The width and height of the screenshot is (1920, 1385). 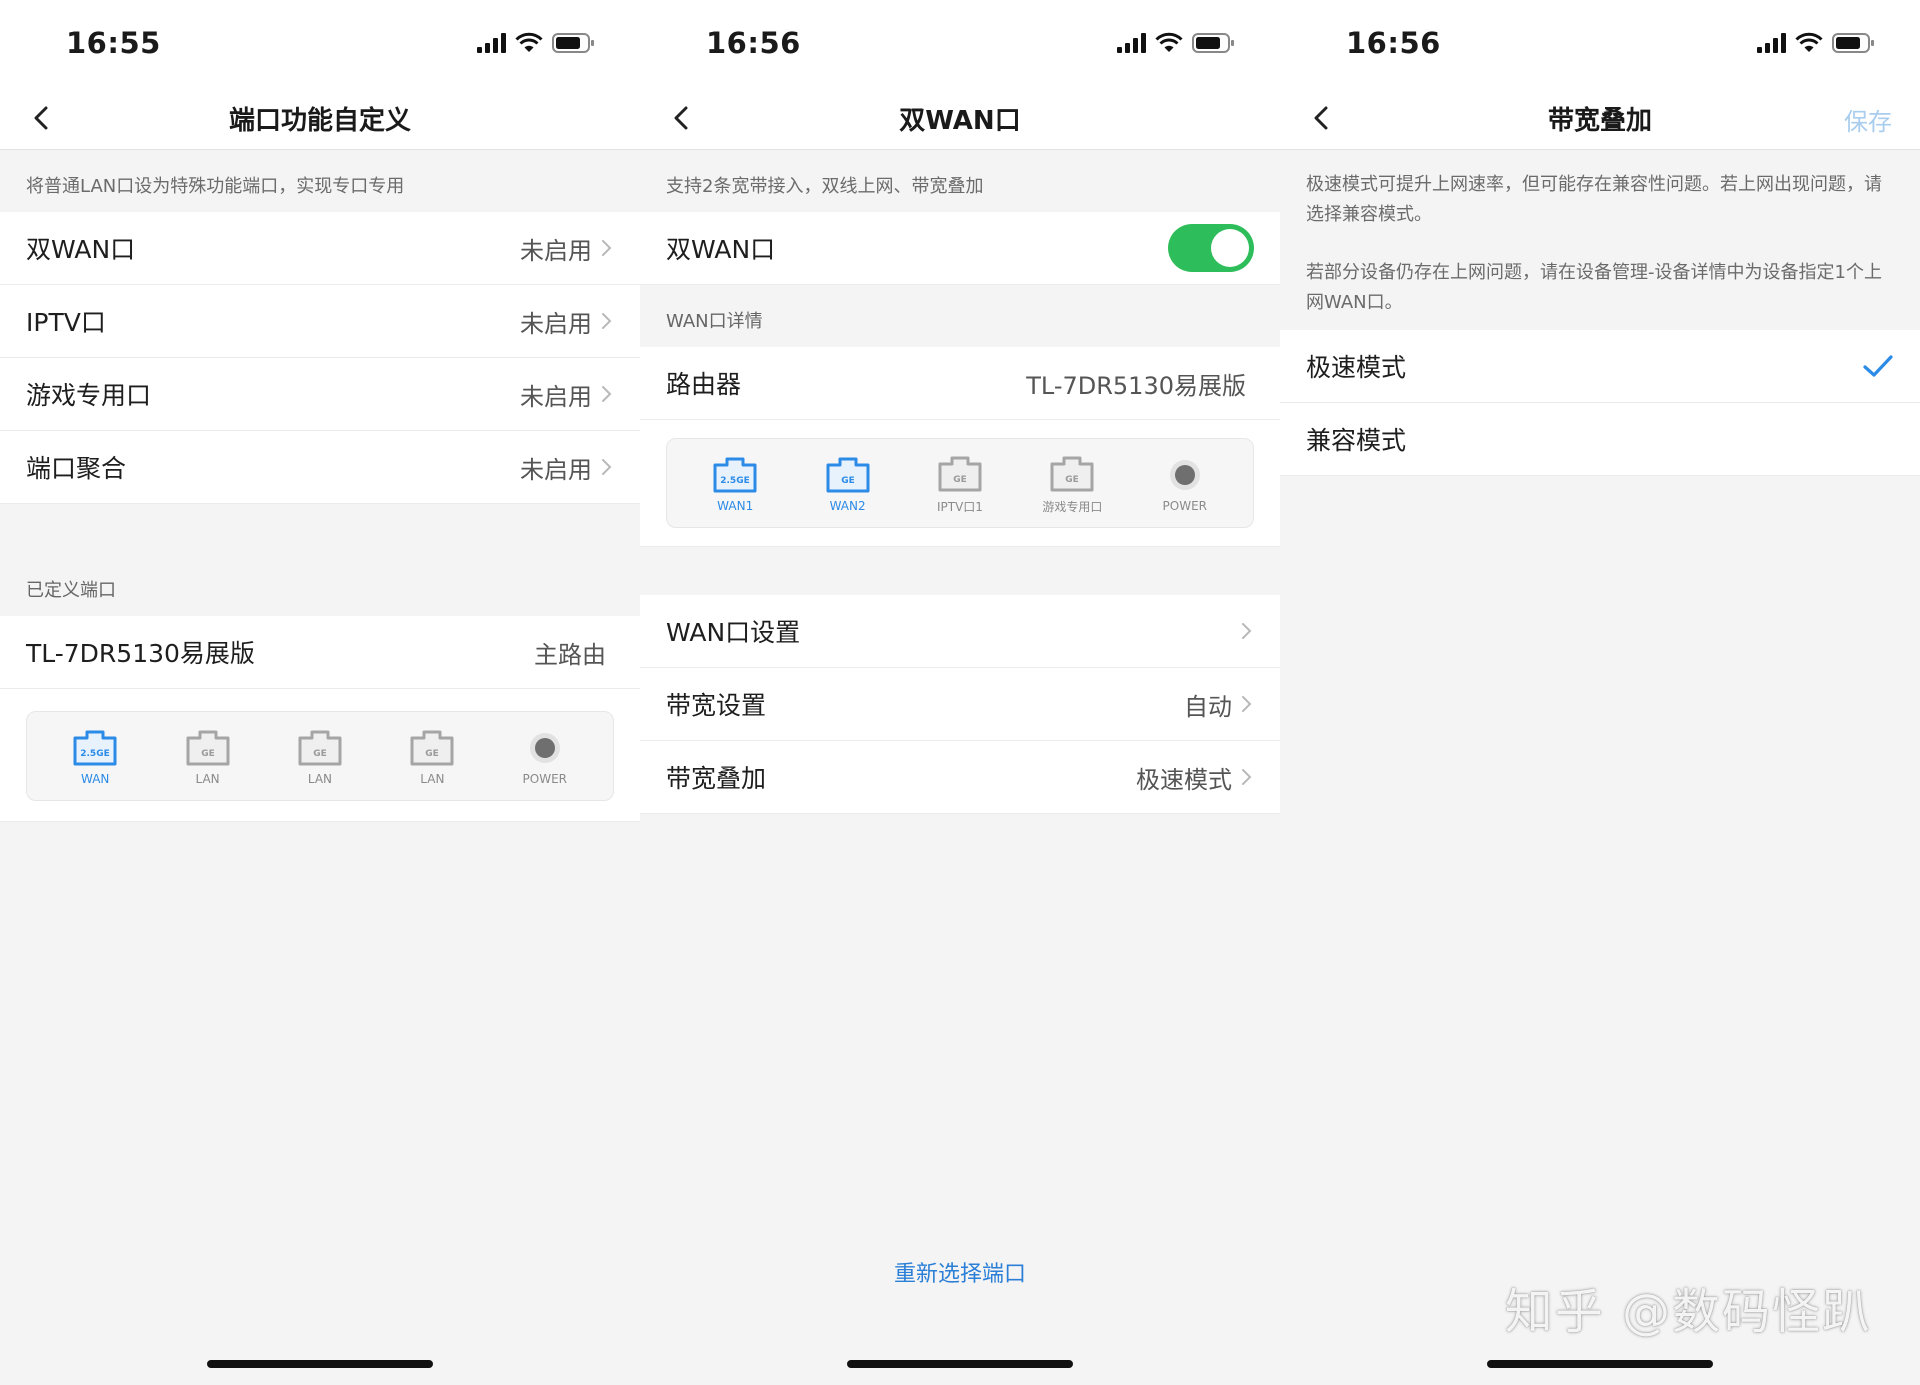 What do you see at coordinates (1600, 280) in the screenshot?
I see `hint-text-device-wan: 若部分设备仍存在上网问题，请在设备管理-设备详情中为设备指定1个上网WAN口。` at bounding box center [1600, 280].